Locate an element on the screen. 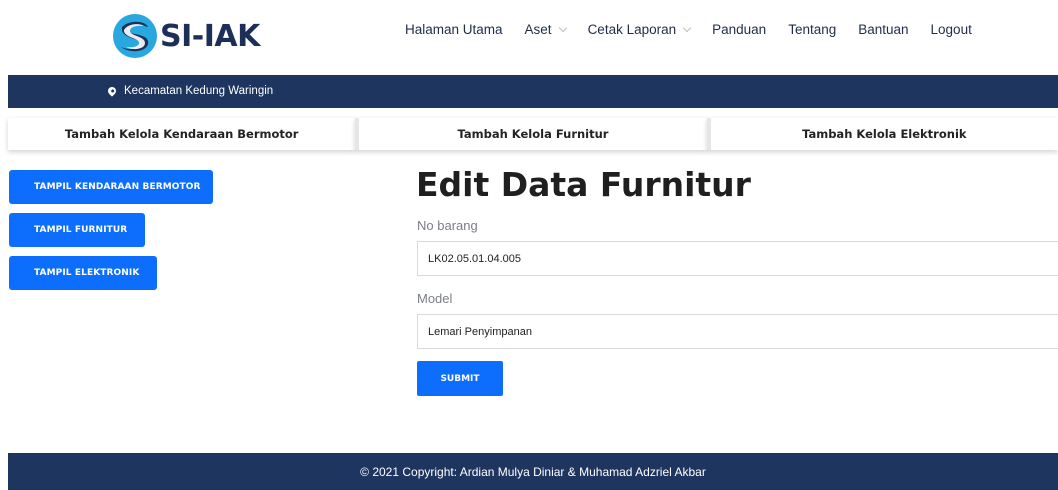 The height and width of the screenshot is (490, 1058). nav-label: Halaman Utama is located at coordinates (454, 29).